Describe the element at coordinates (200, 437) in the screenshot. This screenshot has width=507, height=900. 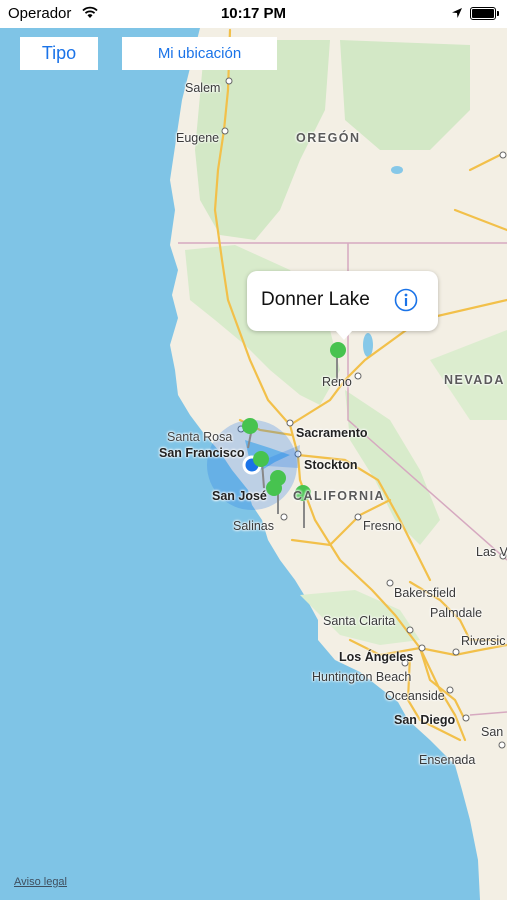
I see `city-label-santa-rosa: Santa Rosa` at that location.